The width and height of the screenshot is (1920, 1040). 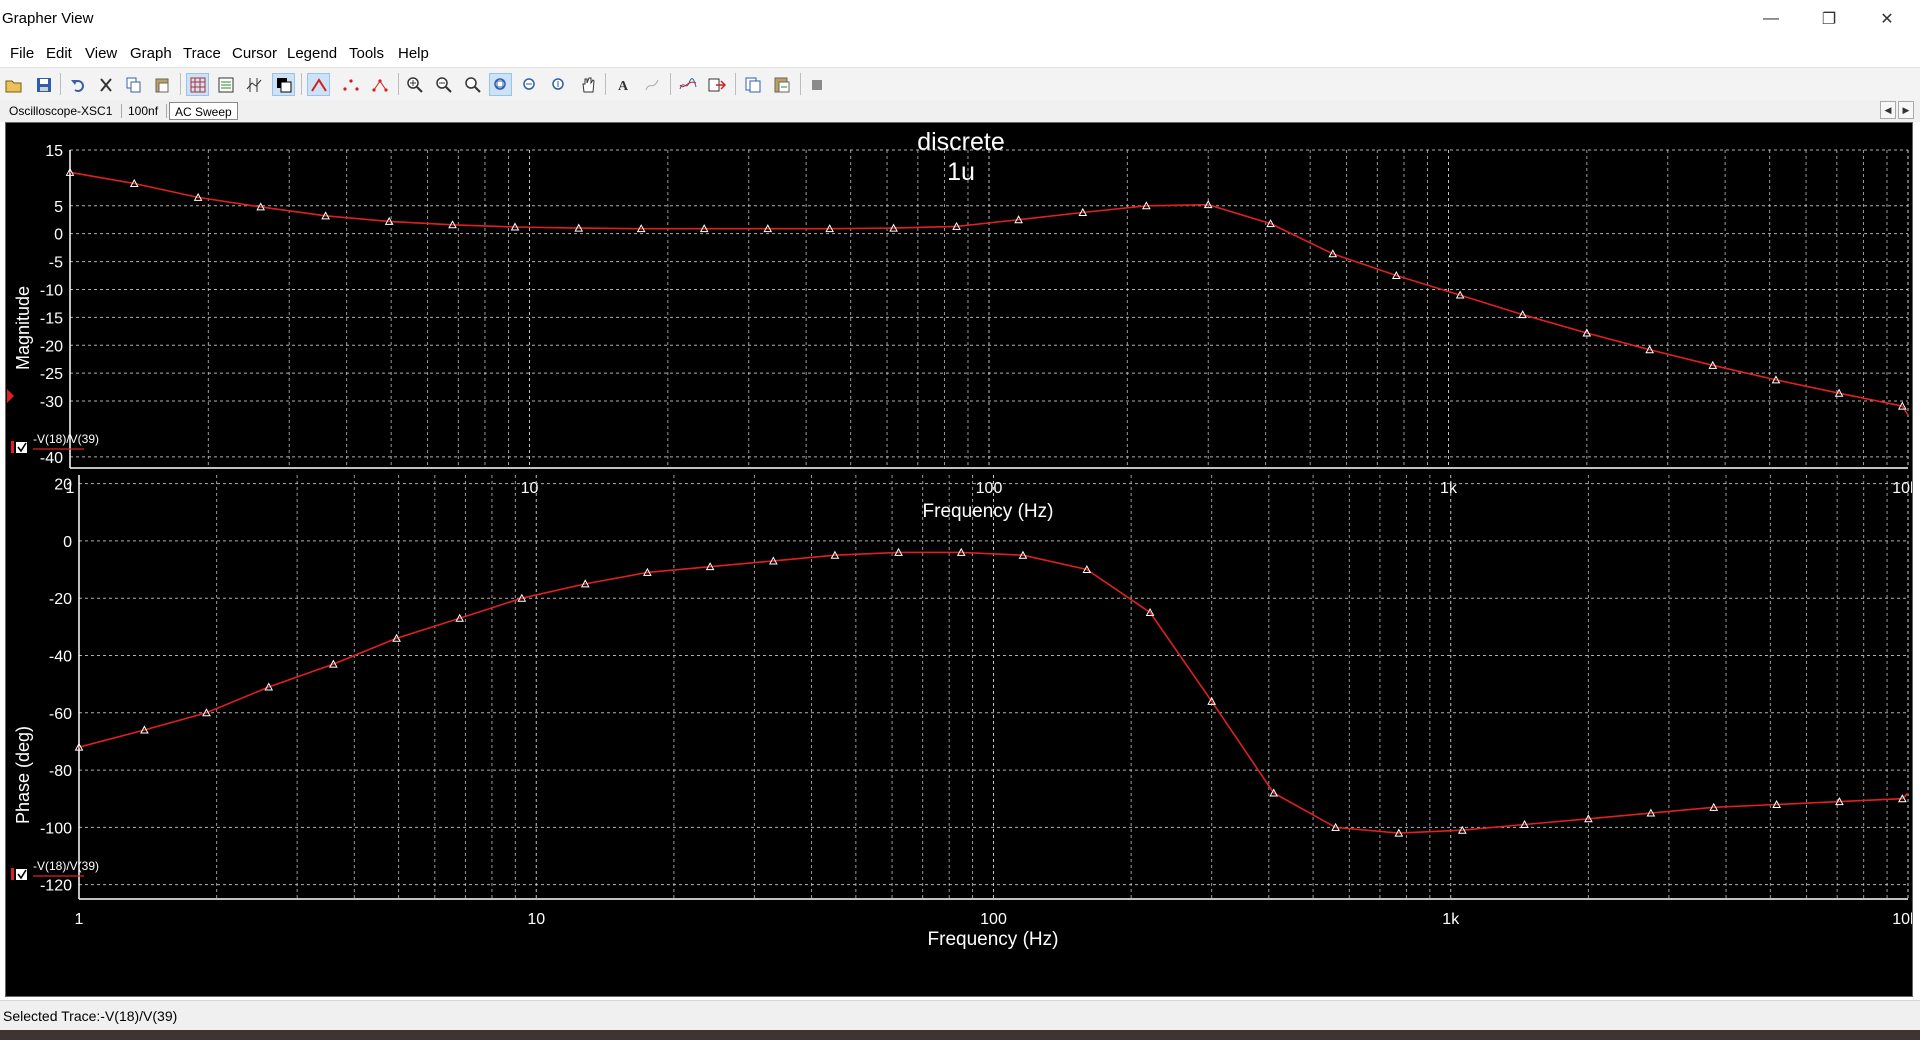 I want to click on lines-icon, so click(x=318, y=84).